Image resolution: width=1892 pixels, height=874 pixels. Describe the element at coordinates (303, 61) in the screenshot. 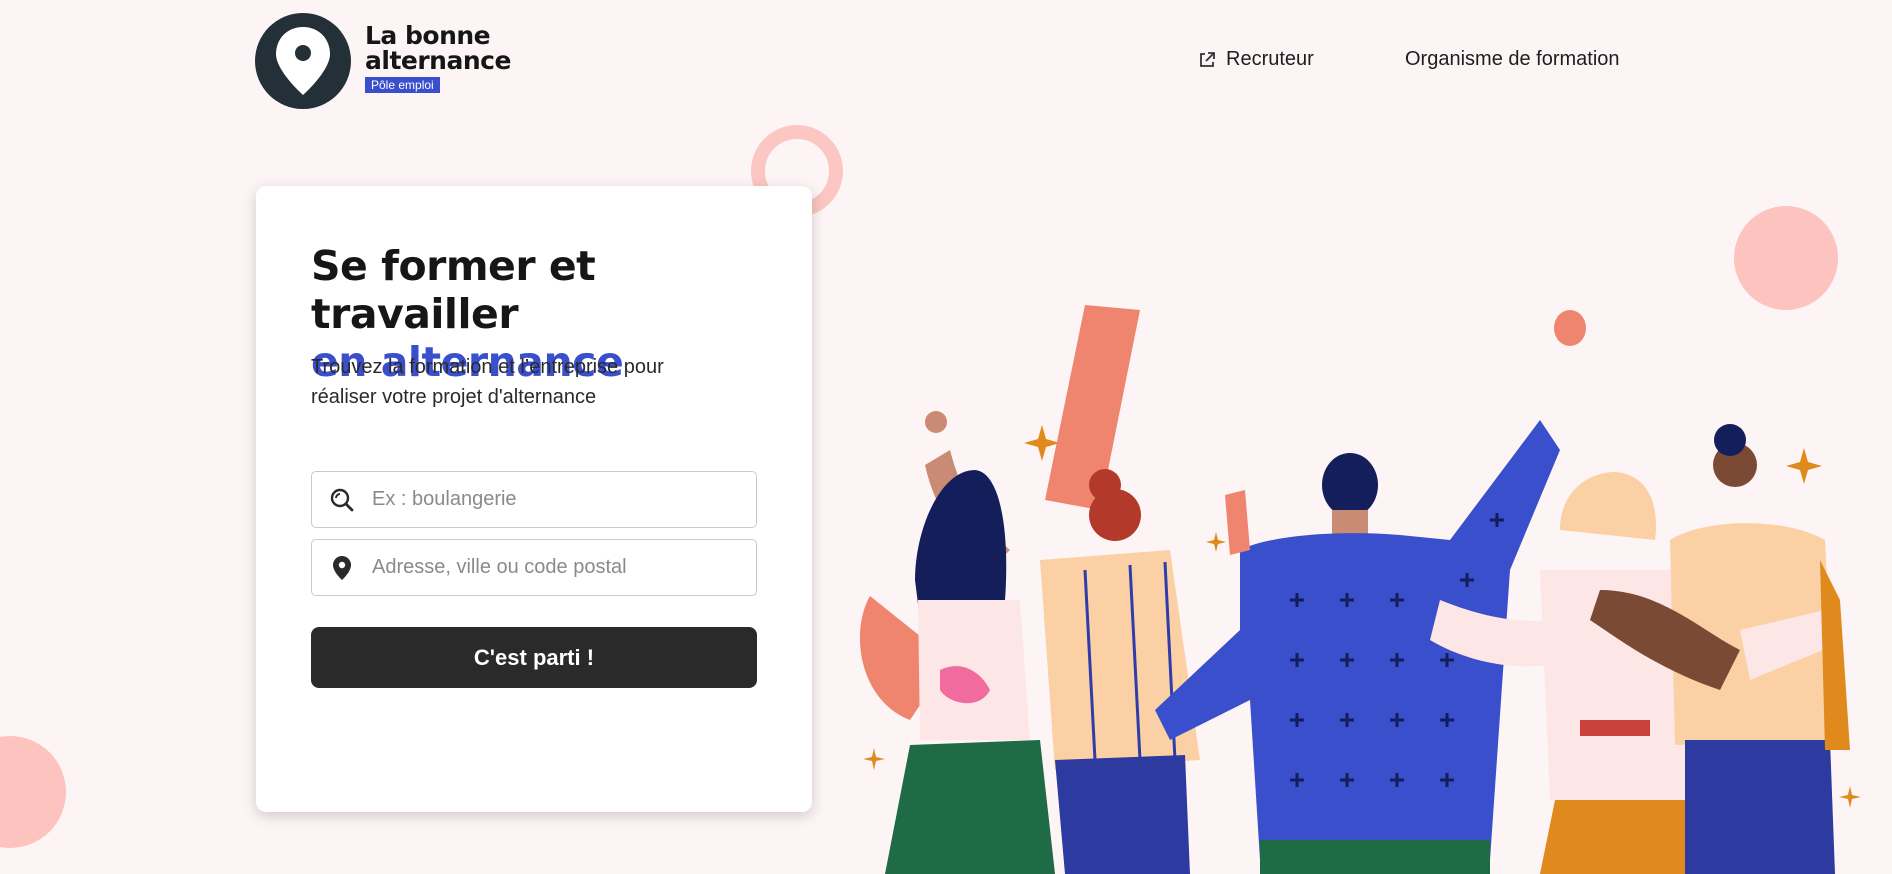

I see `location-pin-icon` at that location.